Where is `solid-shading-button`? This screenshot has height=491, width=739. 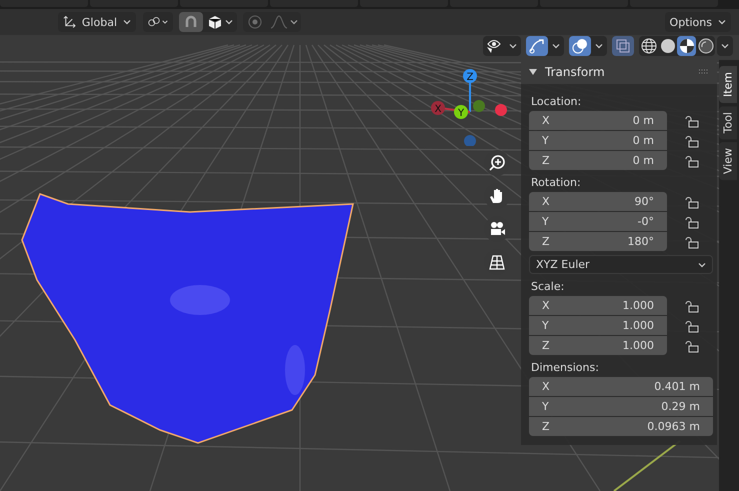 solid-shading-button is located at coordinates (667, 46).